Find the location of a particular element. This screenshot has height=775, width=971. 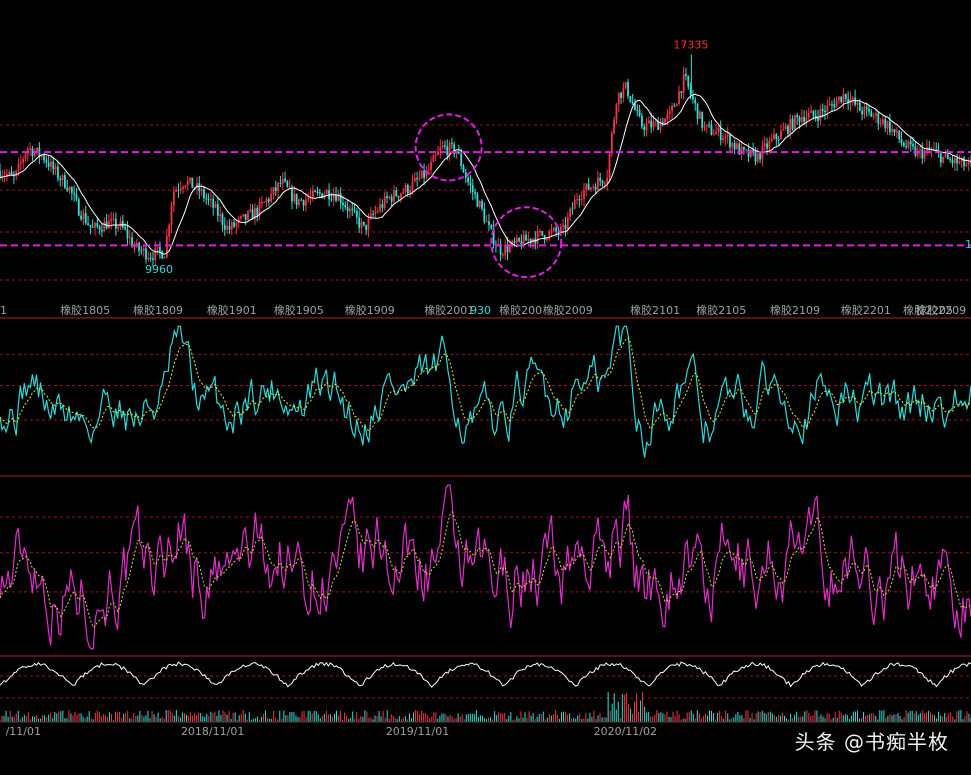

watermark: 头条 @书痴半枚 is located at coordinates (871, 742).